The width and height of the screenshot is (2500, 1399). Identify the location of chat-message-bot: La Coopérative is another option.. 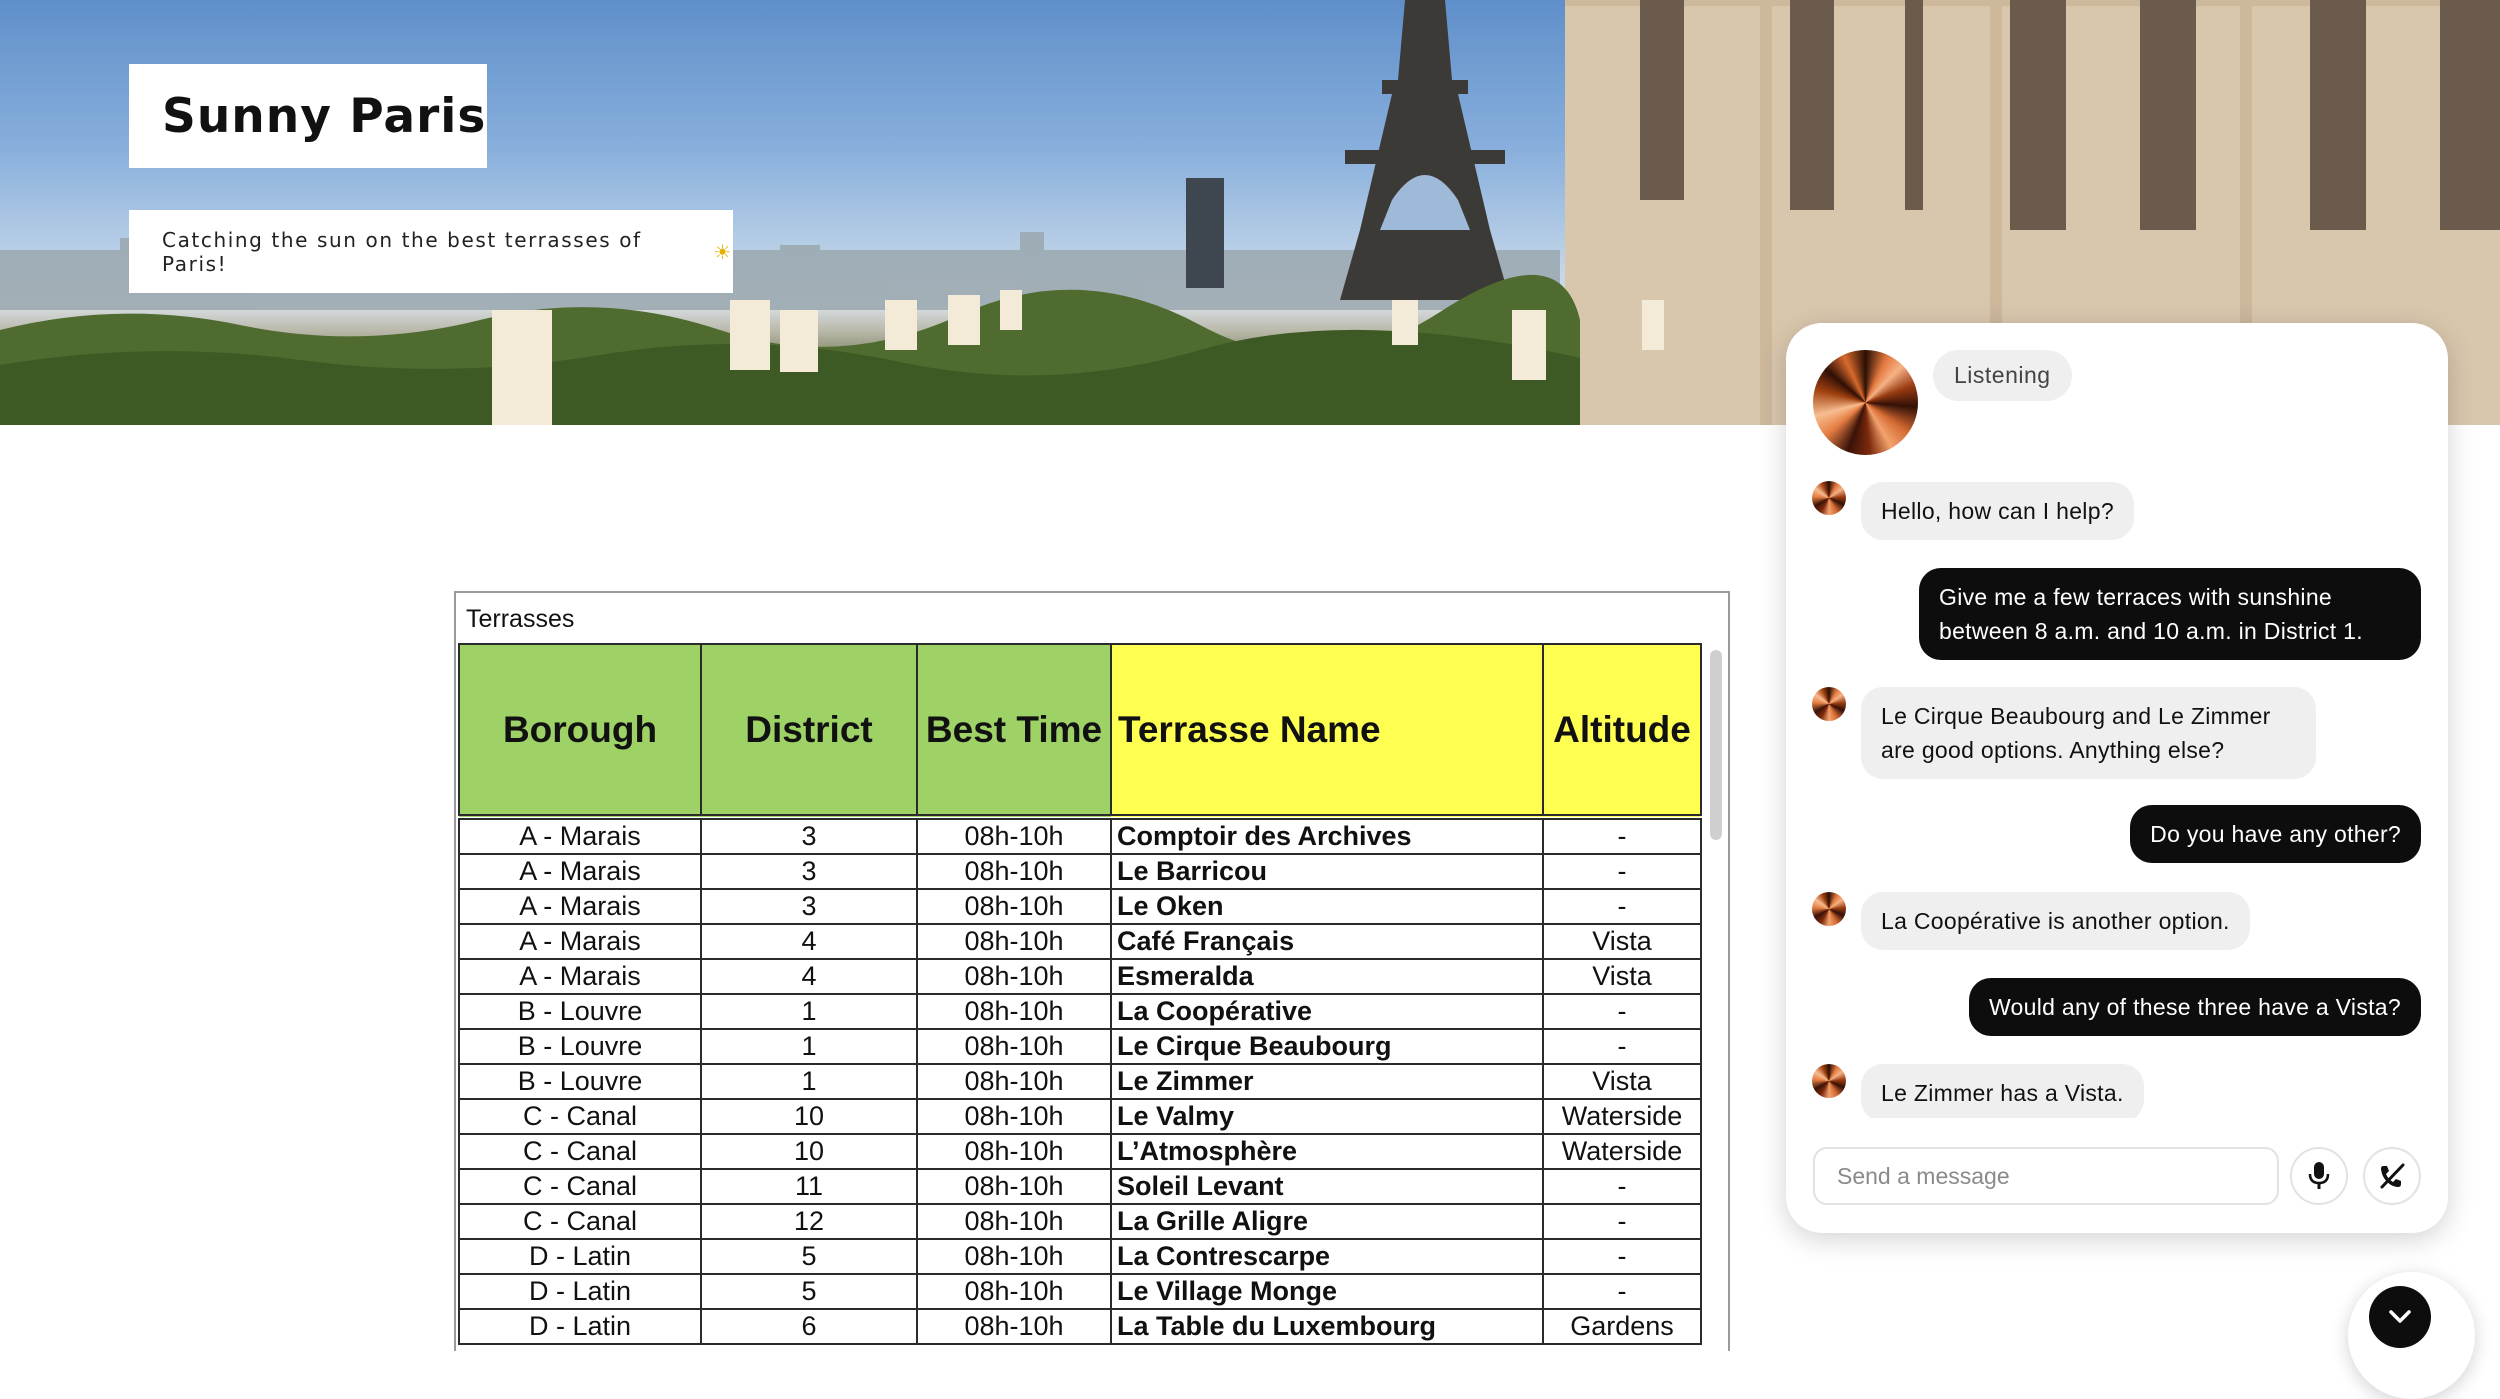
(2055, 921).